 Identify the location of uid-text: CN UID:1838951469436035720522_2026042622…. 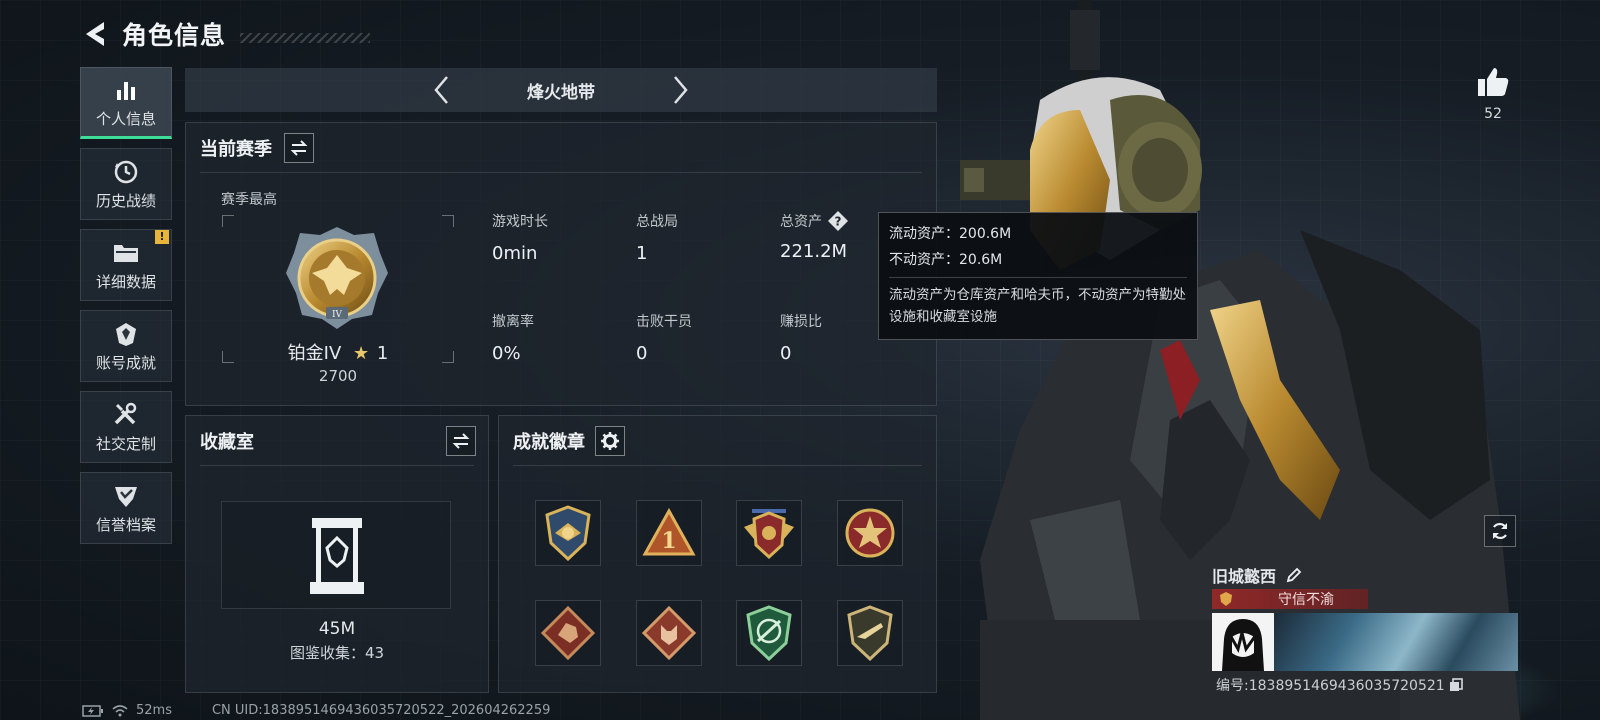
(381, 710).